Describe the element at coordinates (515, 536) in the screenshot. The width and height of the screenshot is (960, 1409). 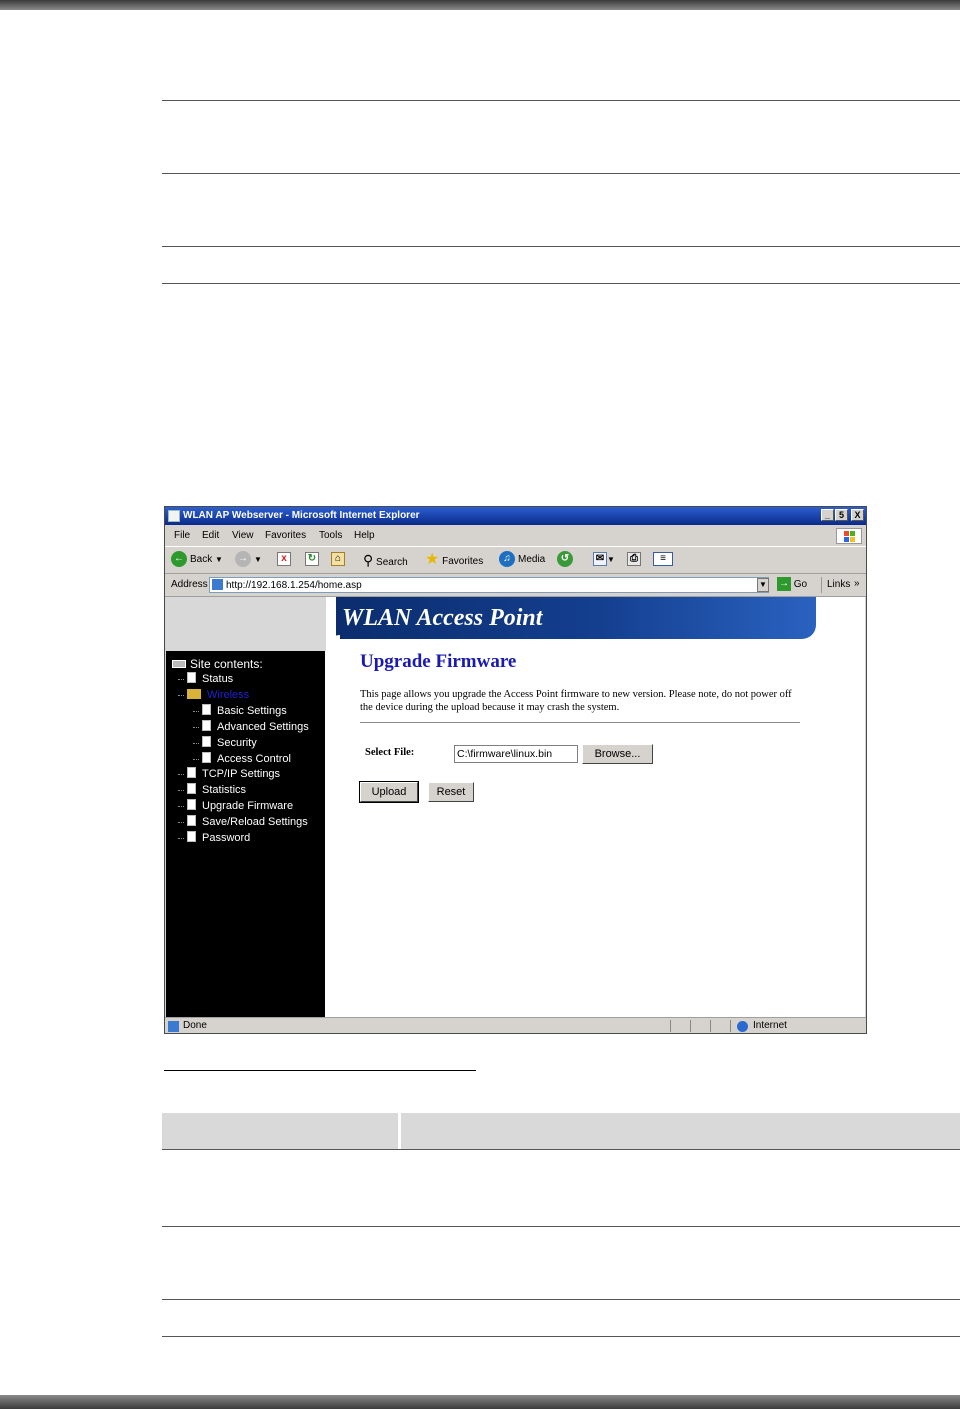
I see `menu-bar: File Edit View Favorites Tools Help` at that location.